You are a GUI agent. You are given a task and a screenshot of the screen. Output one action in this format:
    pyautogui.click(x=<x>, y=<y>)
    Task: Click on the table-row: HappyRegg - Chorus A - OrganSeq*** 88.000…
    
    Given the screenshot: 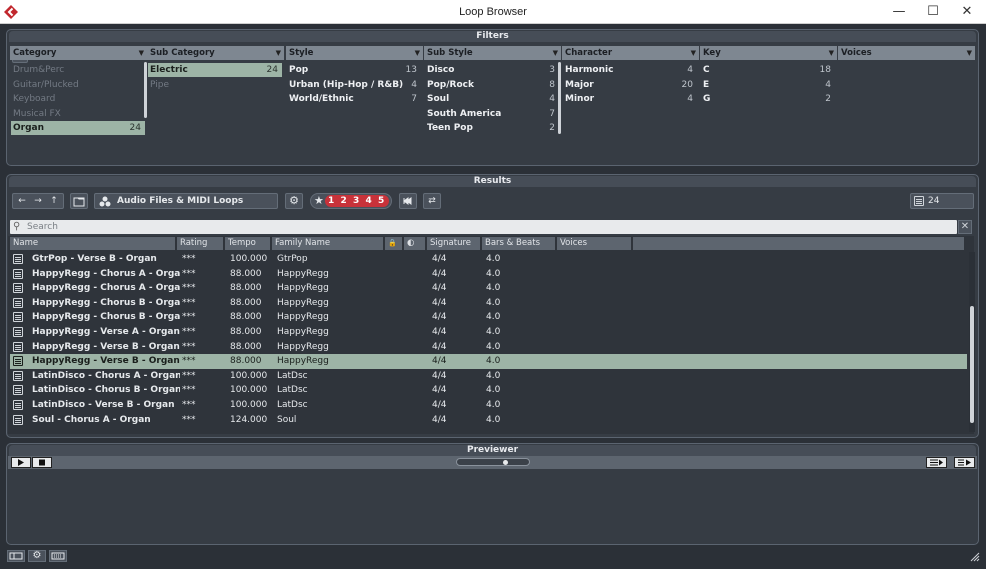 What is the action you would take?
    pyautogui.click(x=488, y=288)
    